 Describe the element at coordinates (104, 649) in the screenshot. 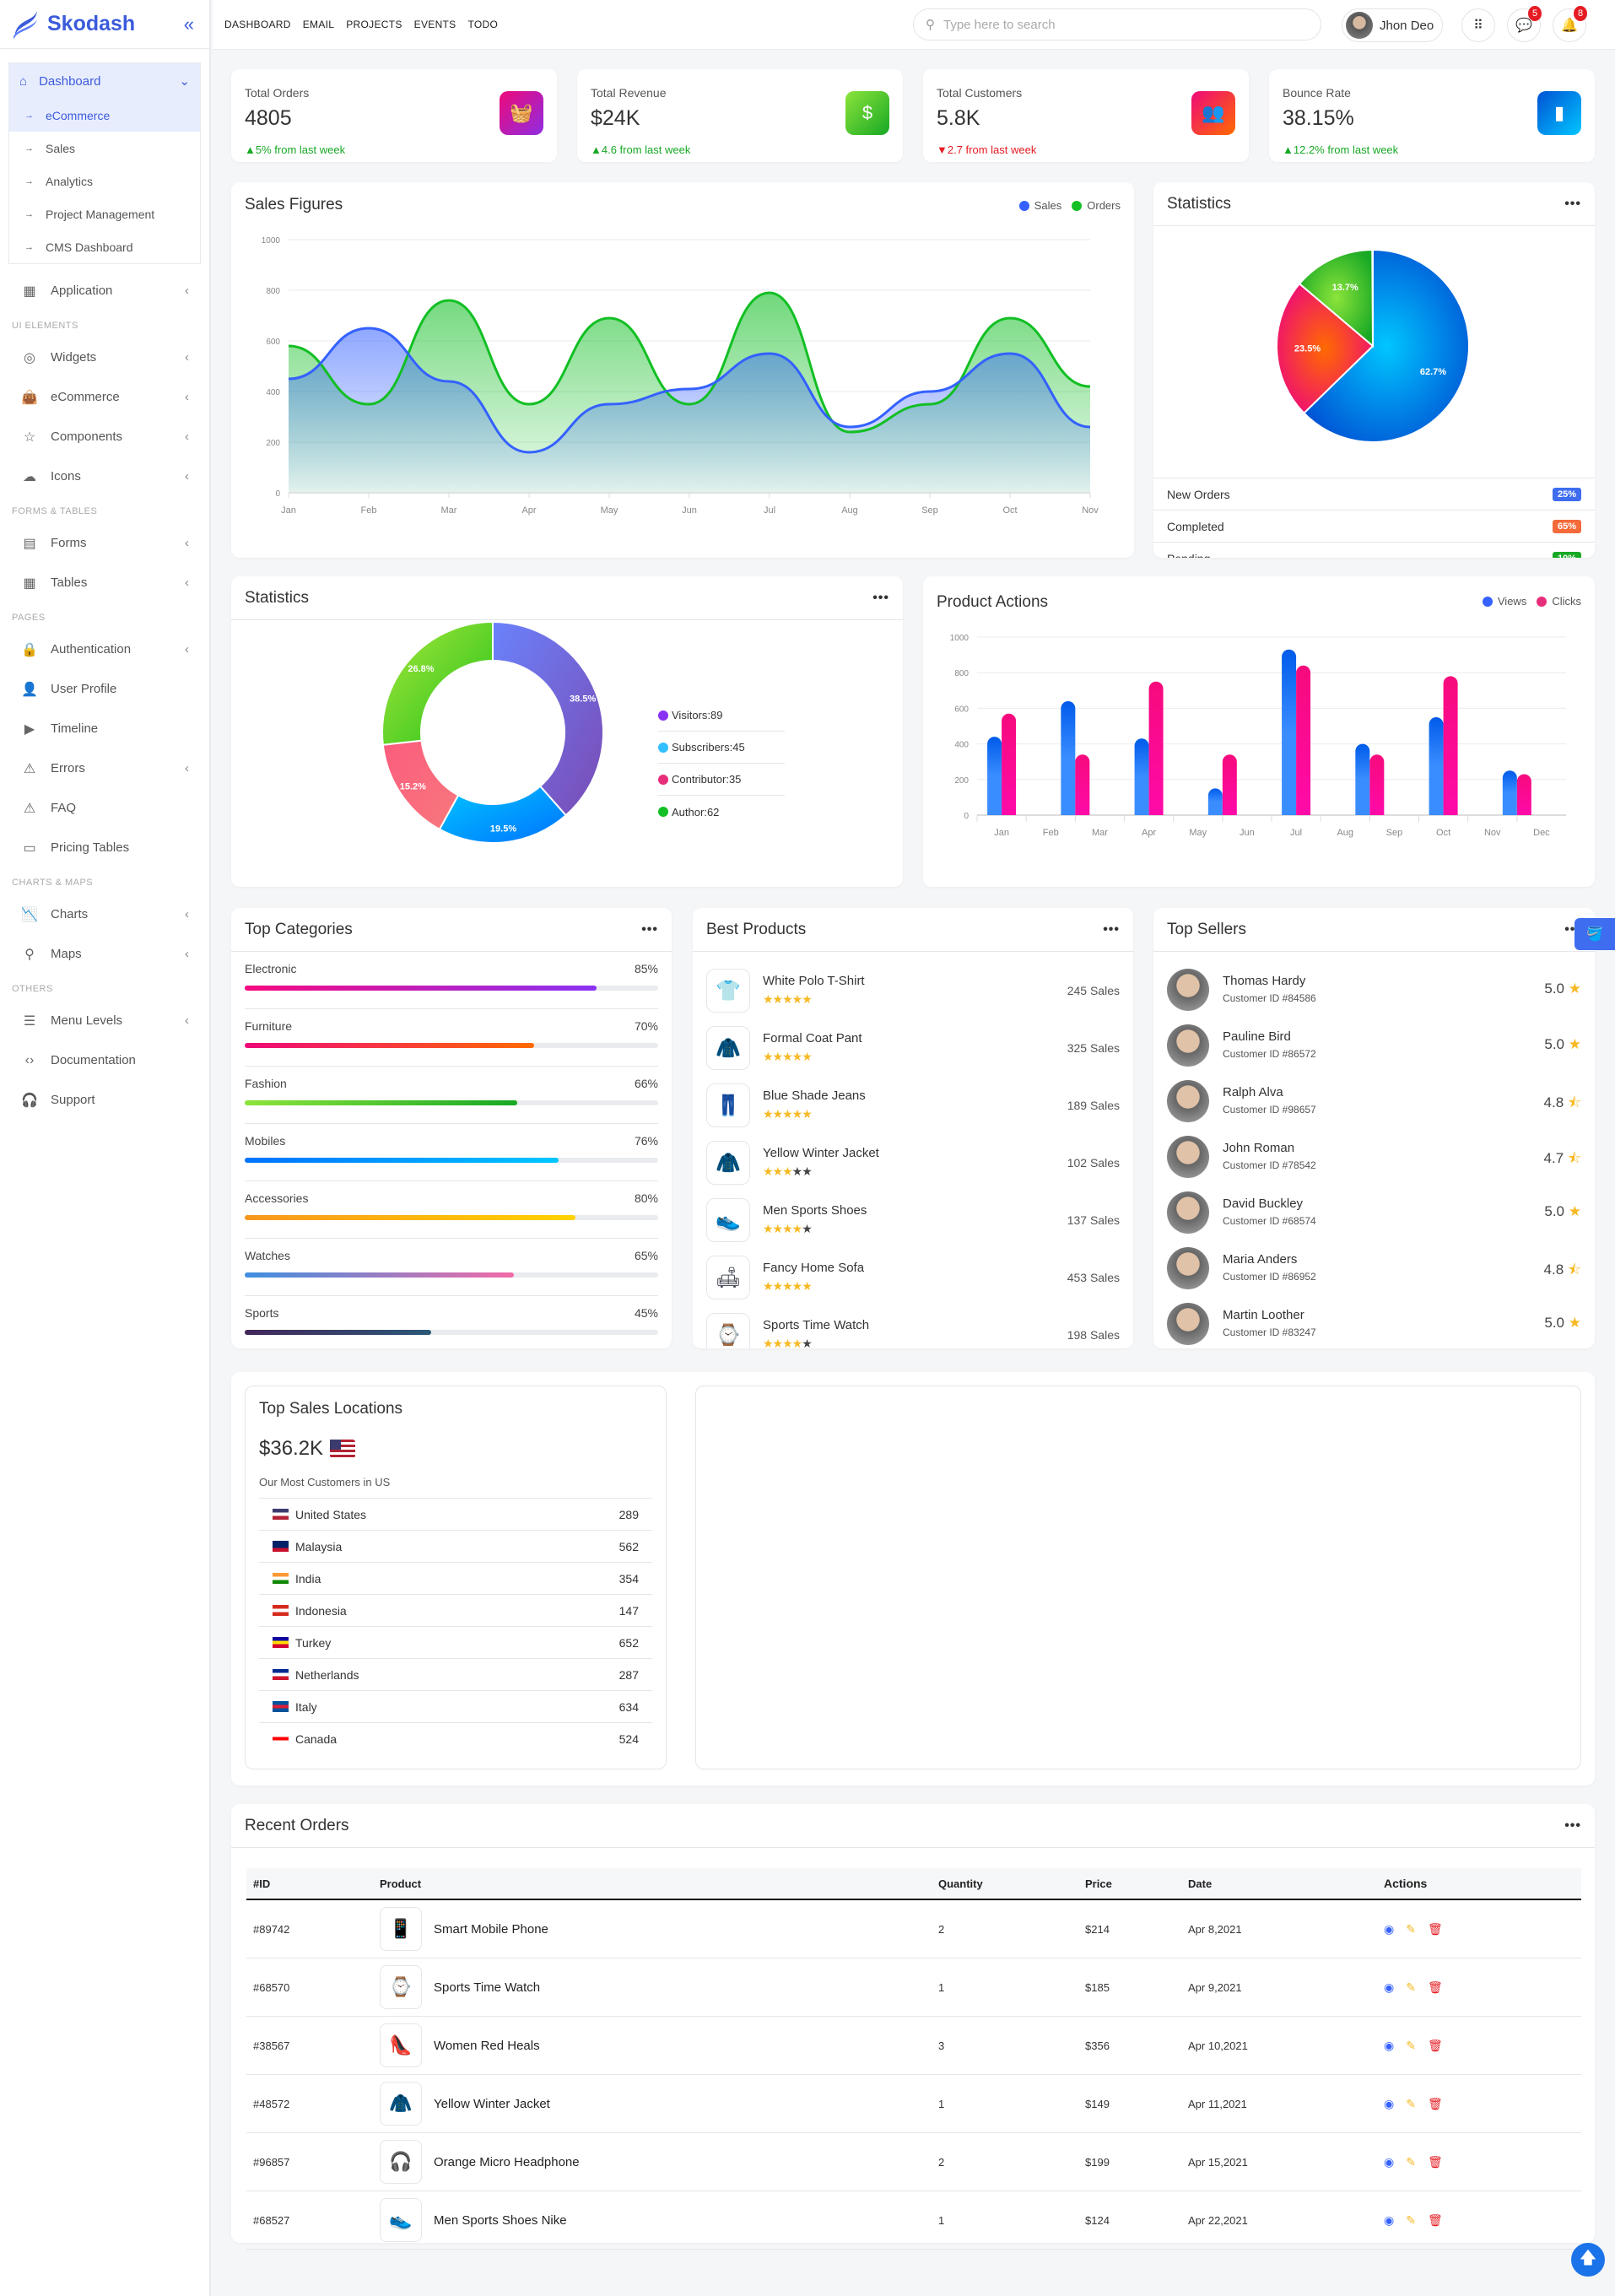

I see `sidebar-item-authentication: 🔒 Authentication ‹` at that location.